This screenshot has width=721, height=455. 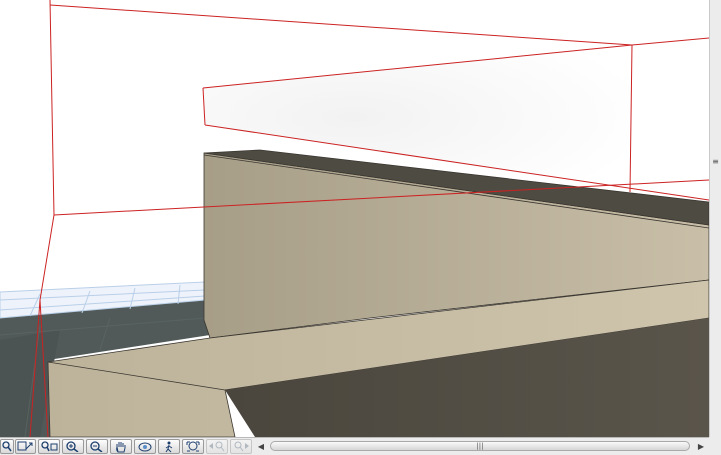 I want to click on horizontal-scroll-thumb: |||, so click(x=480, y=446).